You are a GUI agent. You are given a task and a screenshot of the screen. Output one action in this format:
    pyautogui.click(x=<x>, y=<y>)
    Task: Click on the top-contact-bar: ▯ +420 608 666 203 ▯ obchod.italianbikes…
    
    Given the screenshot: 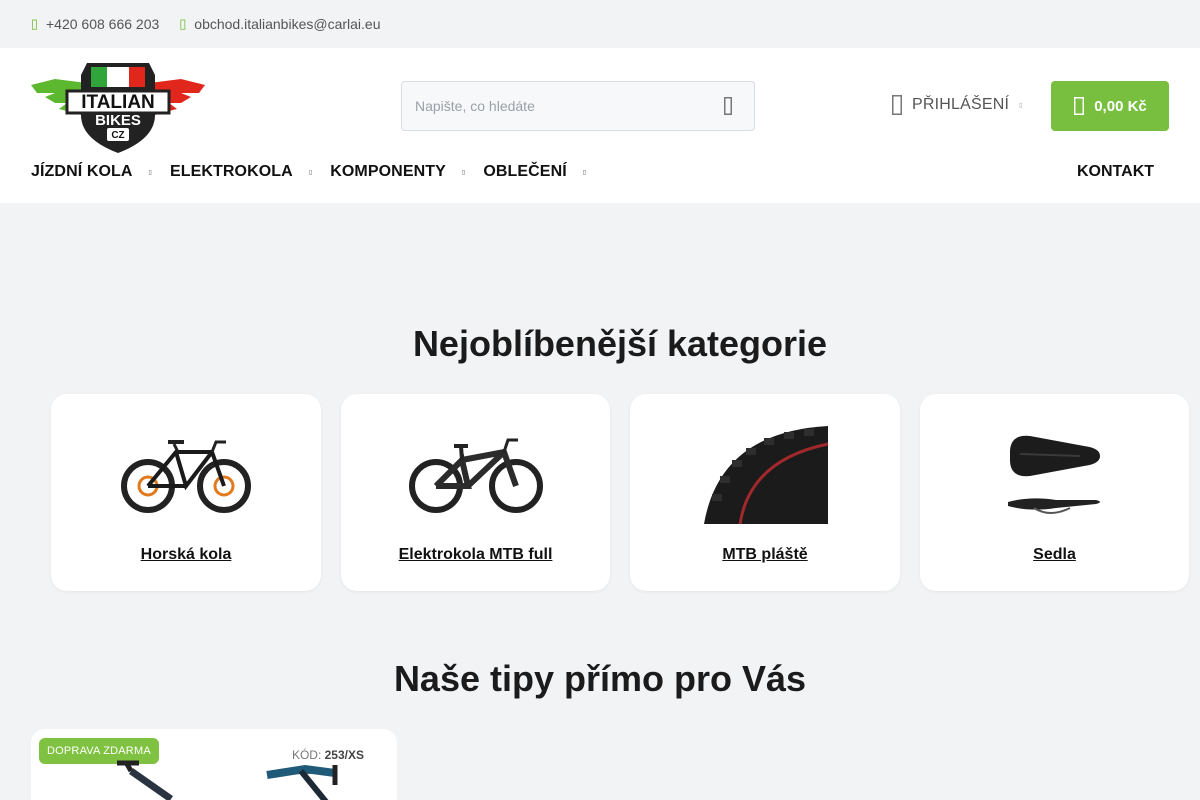 What is the action you would take?
    pyautogui.click(x=600, y=24)
    